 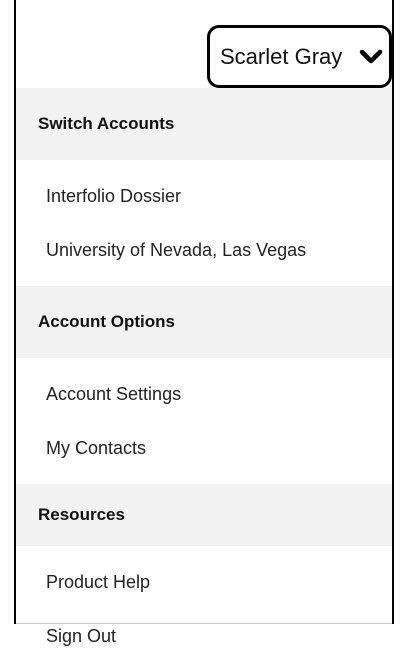 I want to click on user-menu-toggle-button: Scarlet Gray, so click(x=299, y=56).